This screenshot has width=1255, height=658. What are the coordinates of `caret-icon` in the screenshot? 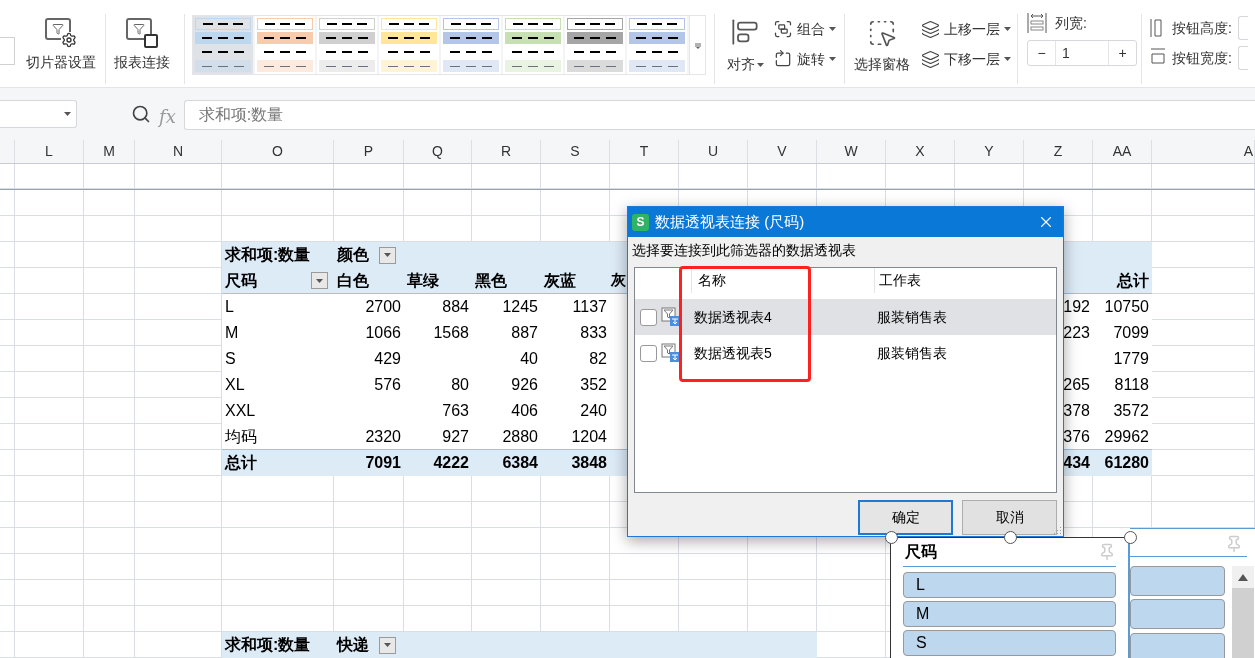 It's located at (760, 64).